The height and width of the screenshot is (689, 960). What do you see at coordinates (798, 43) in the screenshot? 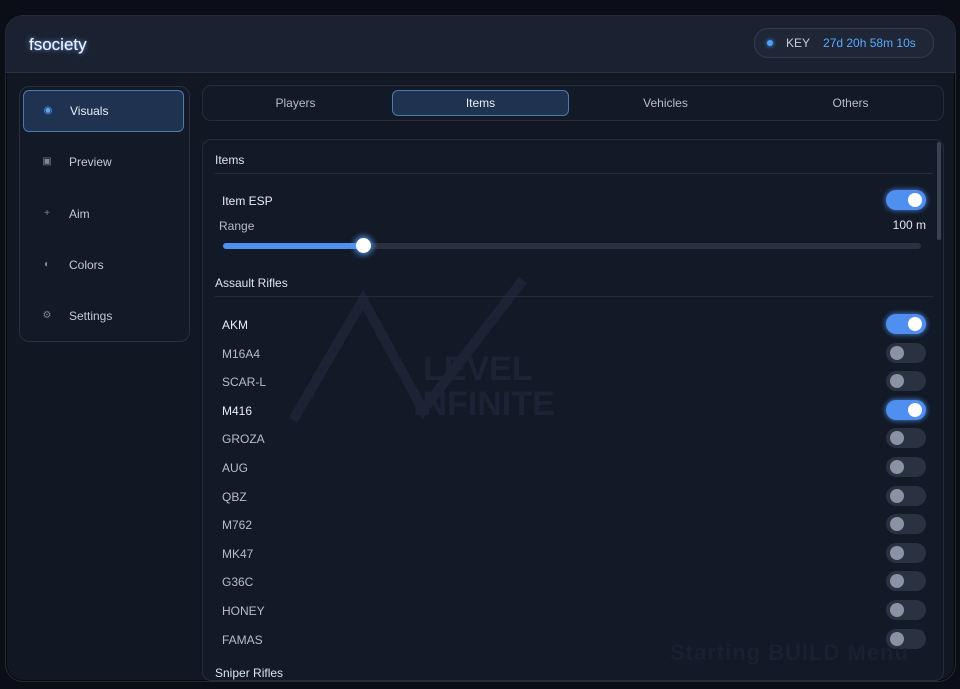
I see `key-label: KEY` at bounding box center [798, 43].